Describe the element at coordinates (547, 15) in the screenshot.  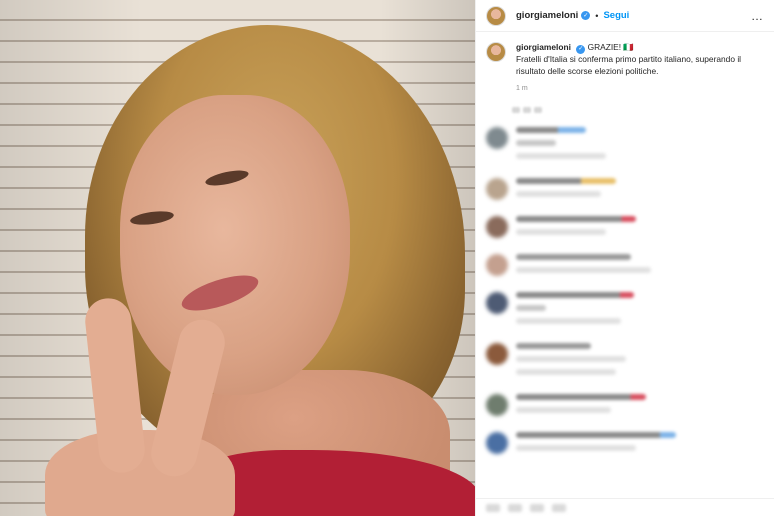
I see `header-username: giorgiameloni` at that location.